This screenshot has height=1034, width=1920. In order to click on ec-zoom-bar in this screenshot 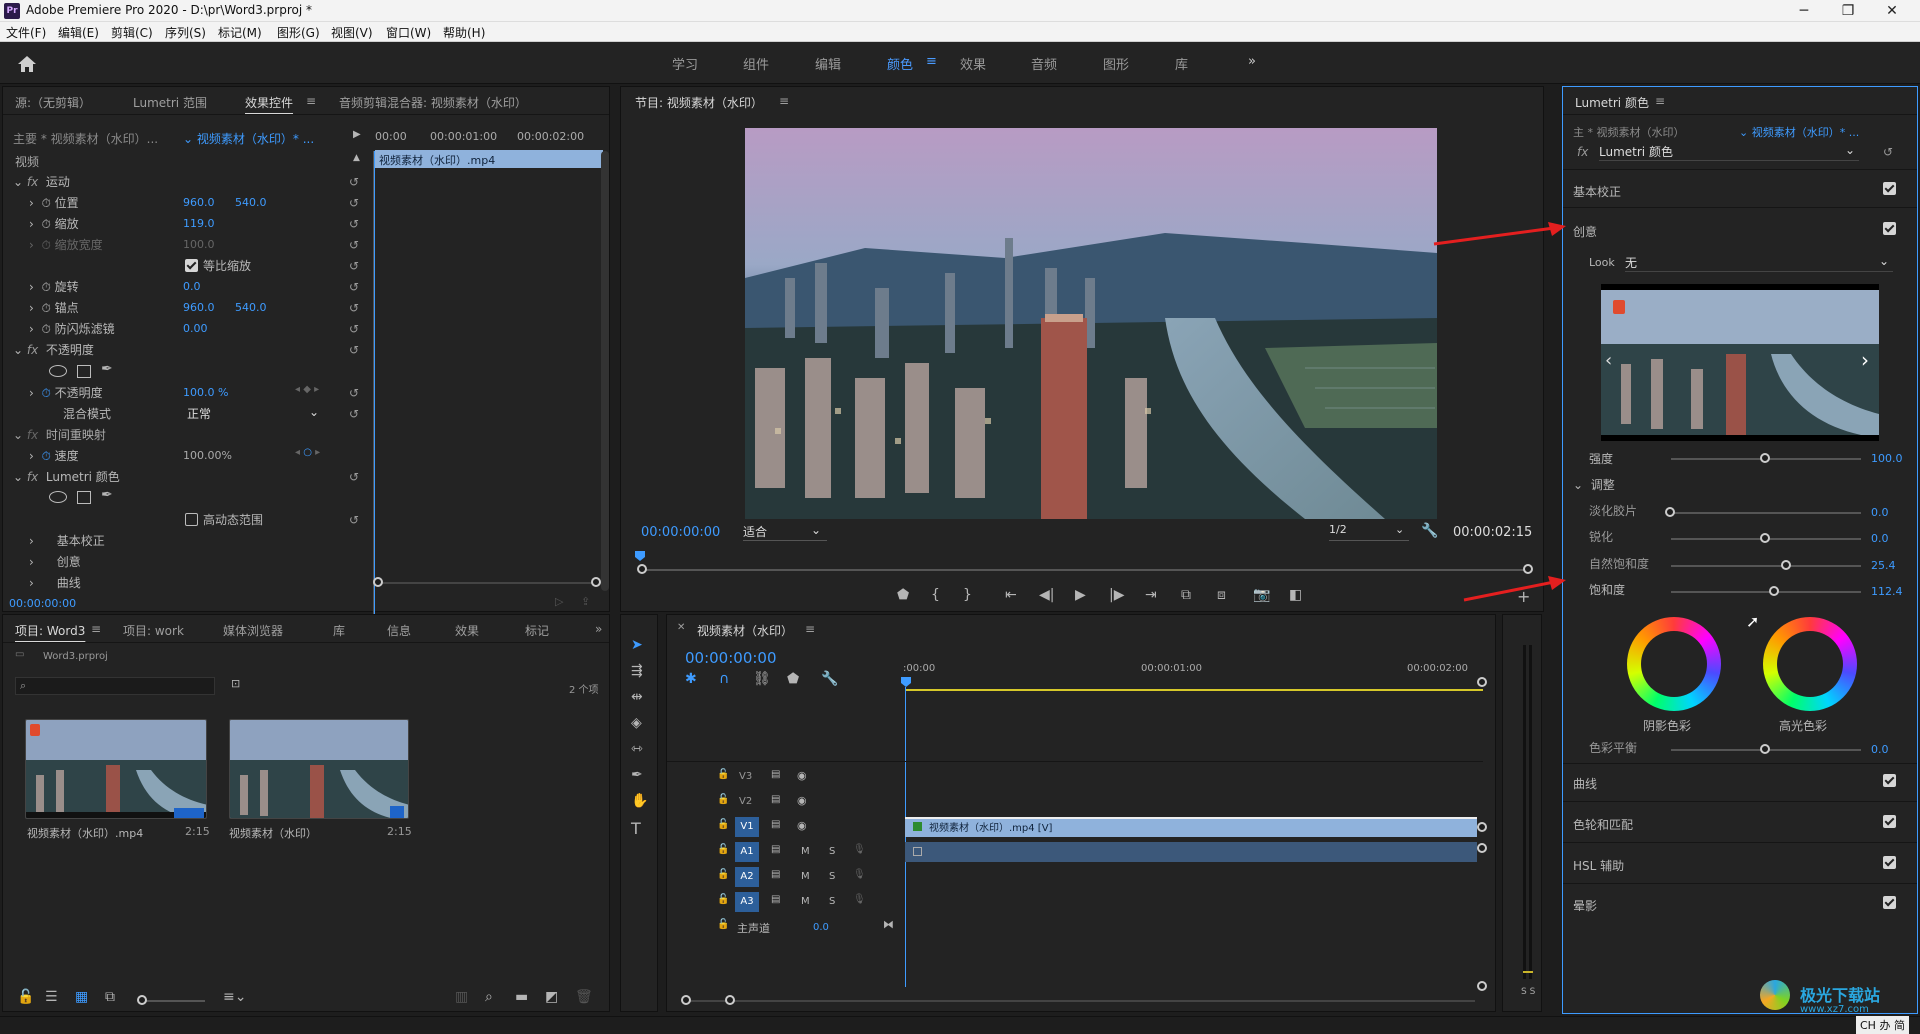, I will do `click(489, 583)`.